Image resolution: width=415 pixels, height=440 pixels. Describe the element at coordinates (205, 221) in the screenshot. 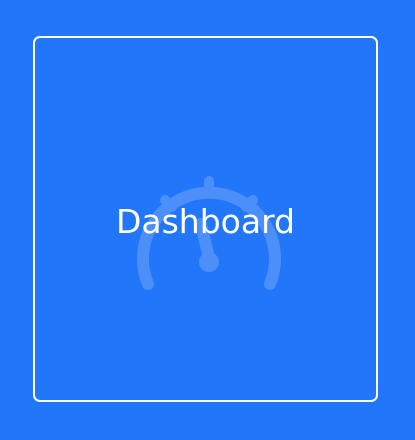

I see `tile-label: Dashboard` at that location.